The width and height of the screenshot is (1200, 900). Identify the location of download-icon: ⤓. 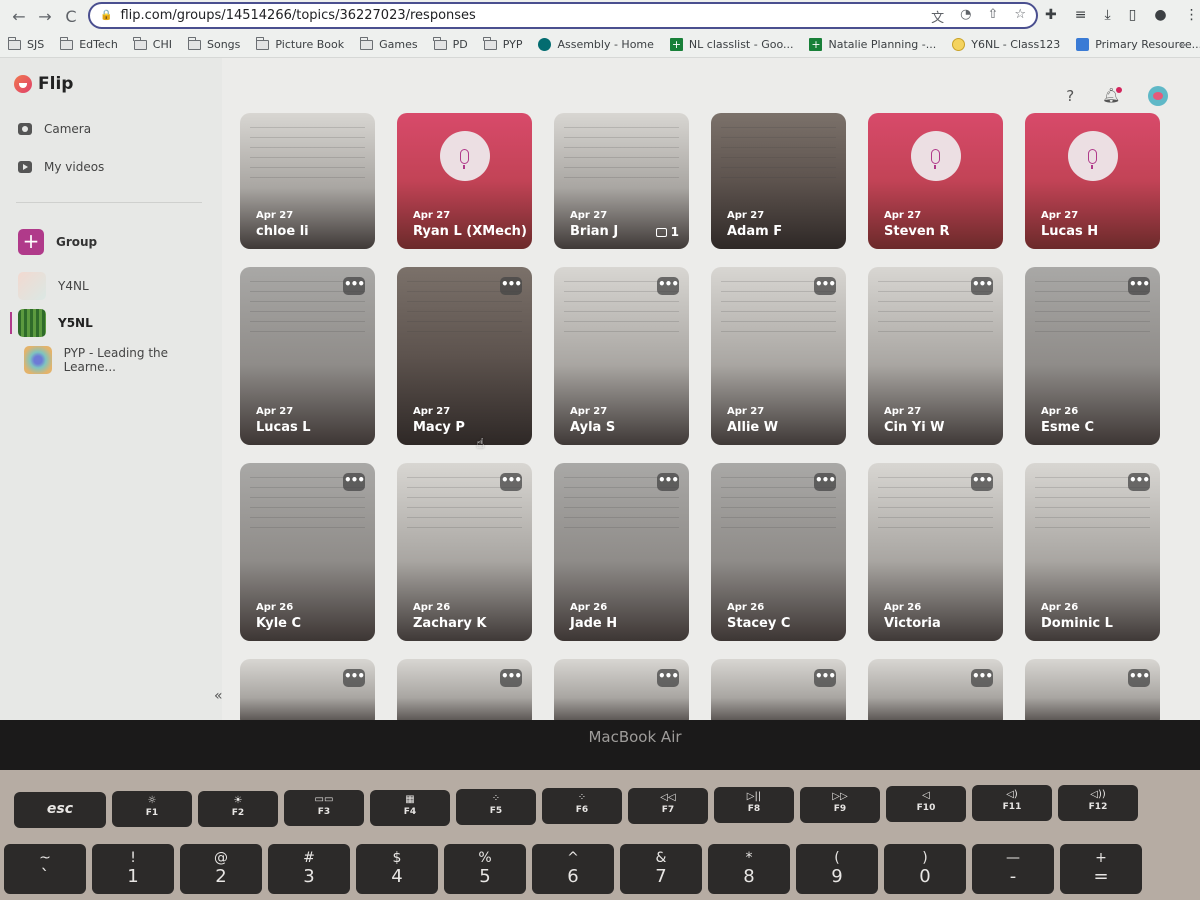
(1107, 15).